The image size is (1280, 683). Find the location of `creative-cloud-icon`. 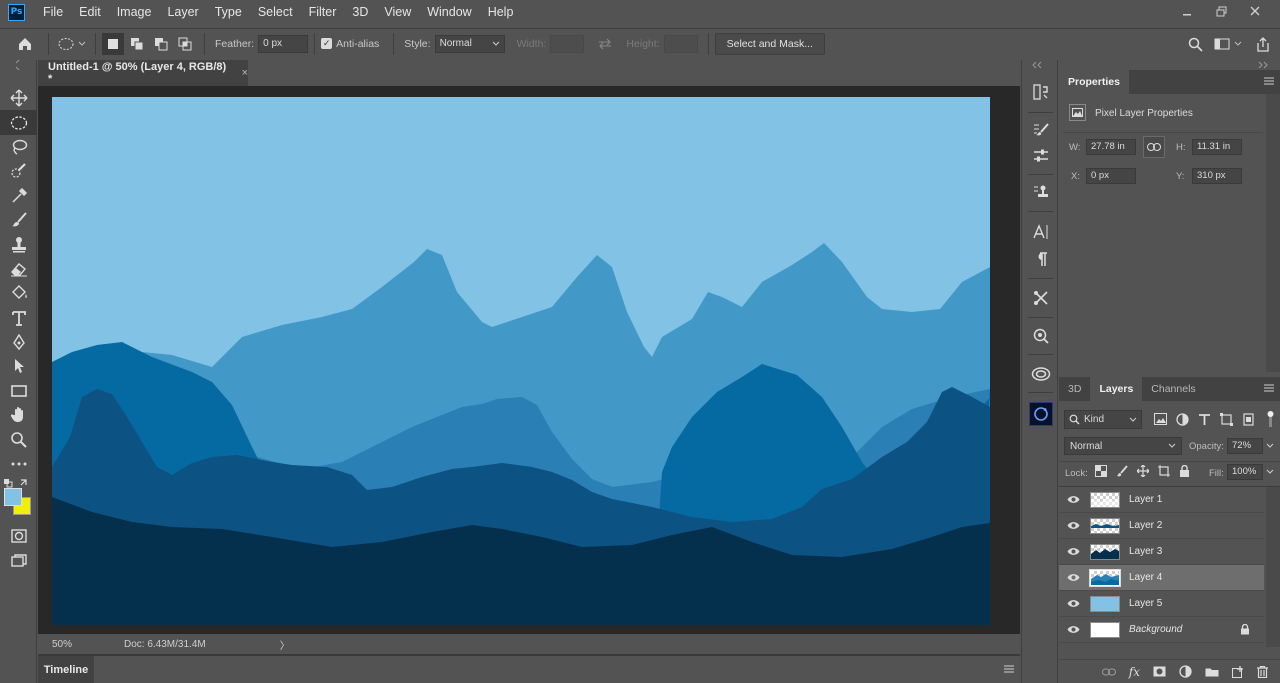

creative-cloud-icon is located at coordinates (1041, 374).